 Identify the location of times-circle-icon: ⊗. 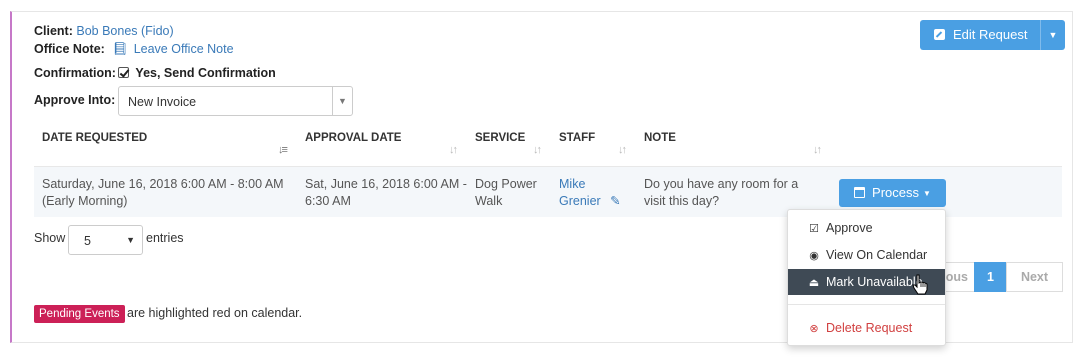
(814, 329).